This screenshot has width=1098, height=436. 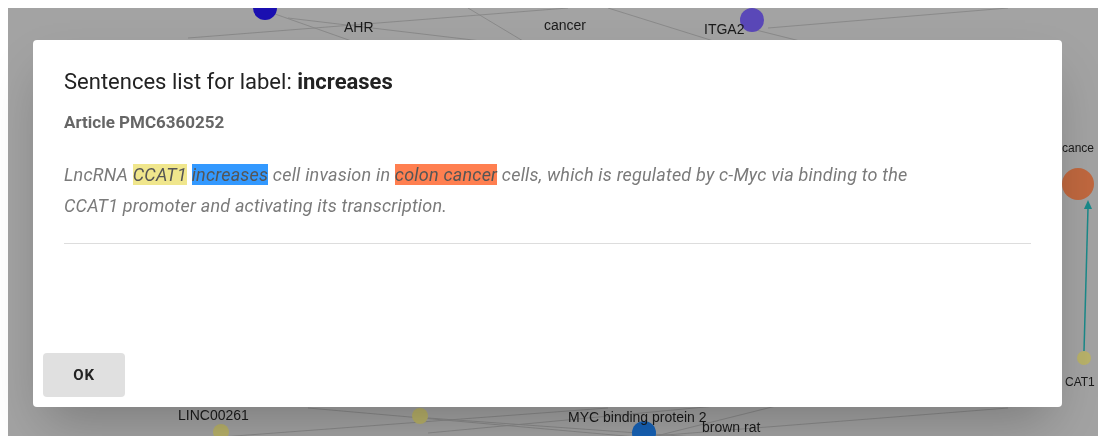 I want to click on ok-button: OK, so click(x=84, y=375).